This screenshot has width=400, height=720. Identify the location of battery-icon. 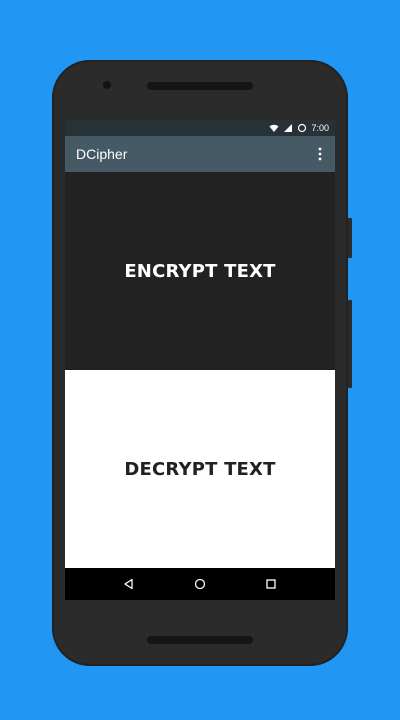
(302, 128).